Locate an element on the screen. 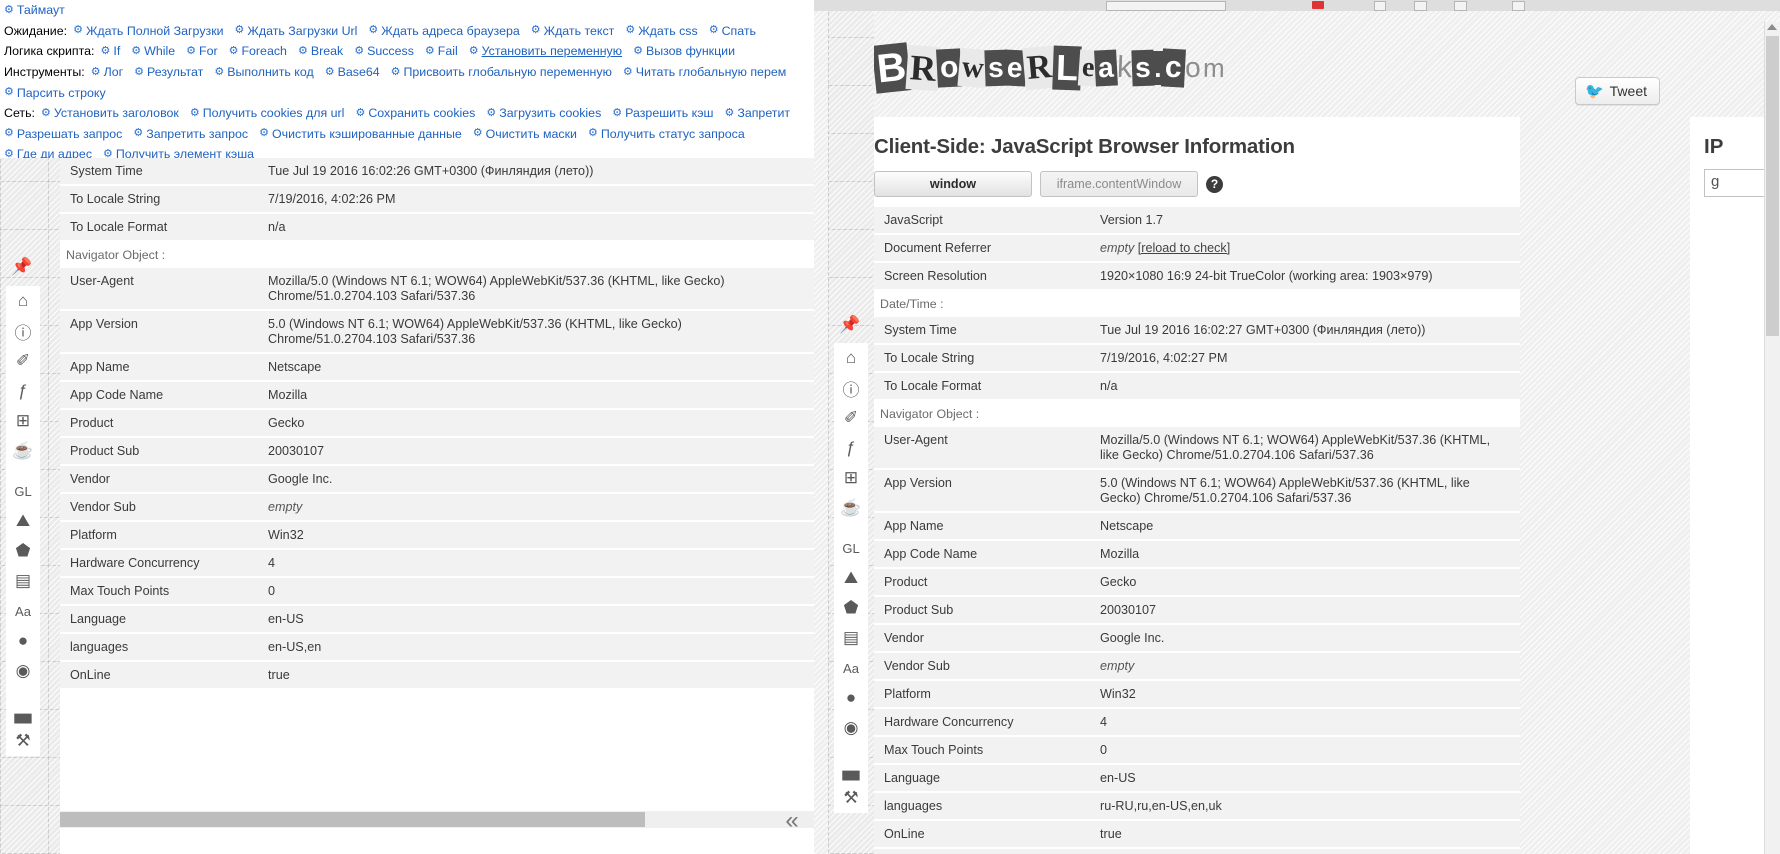 This screenshot has height=854, width=1780. menu-item-1: ⚙ Получить cookies для url is located at coordinates (267, 113).